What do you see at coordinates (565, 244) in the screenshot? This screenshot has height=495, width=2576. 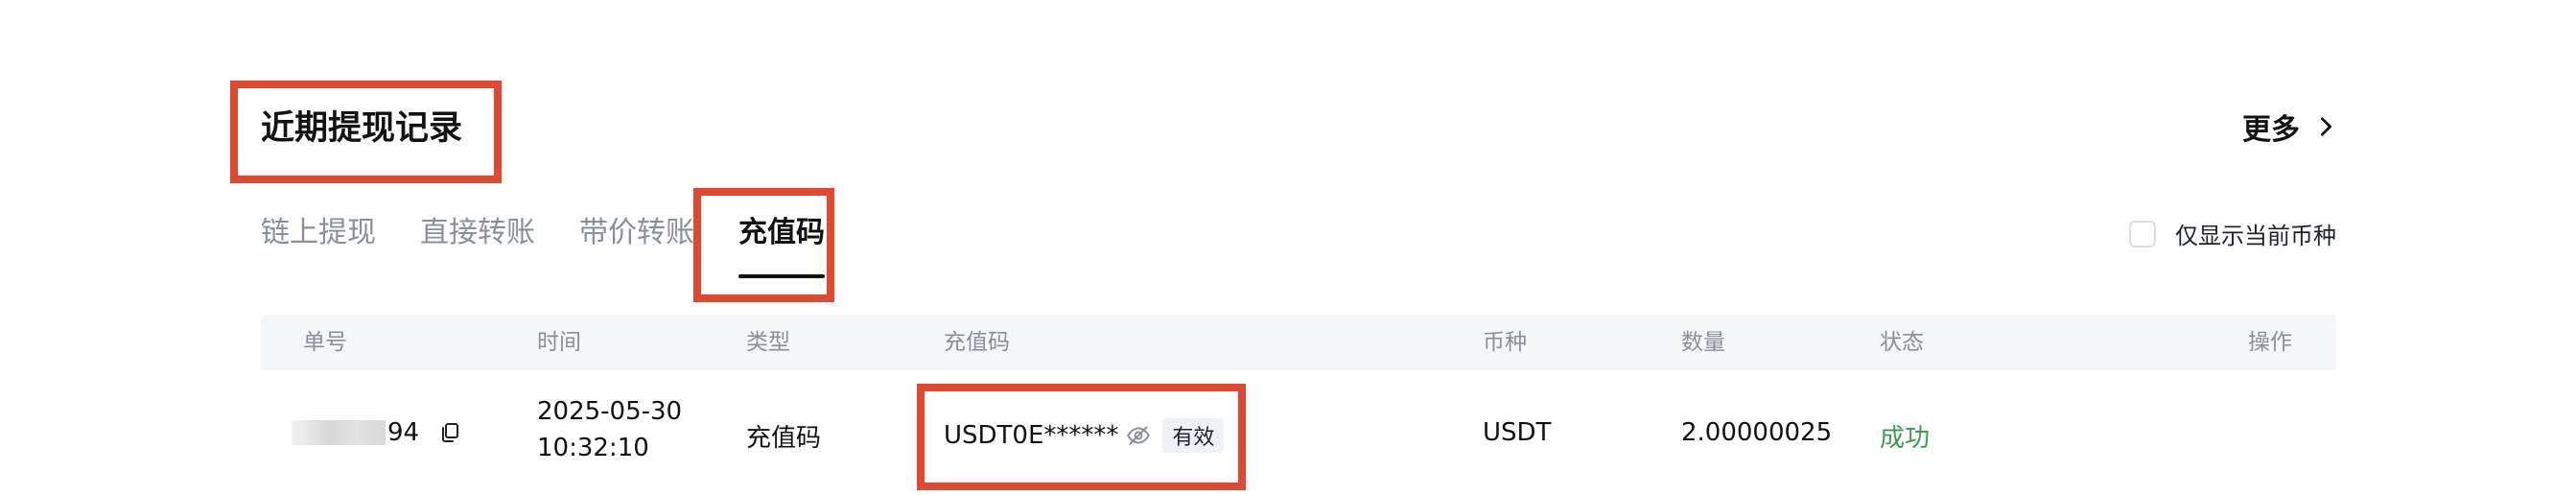 I see `record-tabs: 链上提现 直接转账 带价转账 充值码` at bounding box center [565, 244].